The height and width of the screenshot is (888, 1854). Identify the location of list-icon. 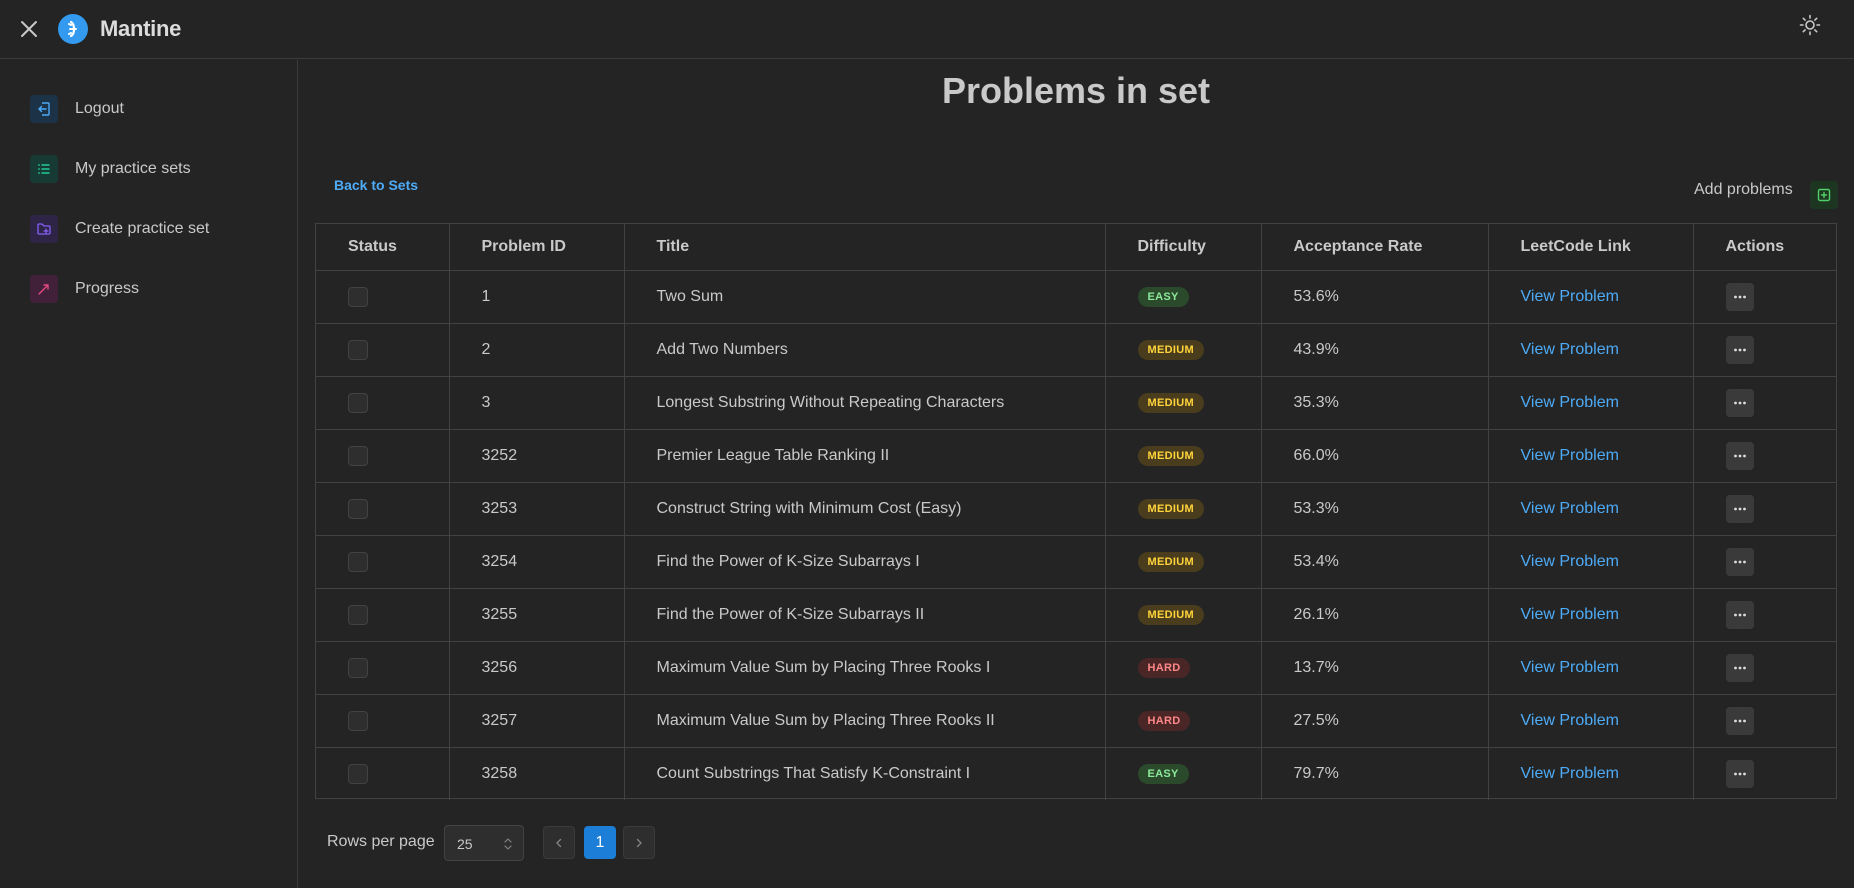
(44, 169).